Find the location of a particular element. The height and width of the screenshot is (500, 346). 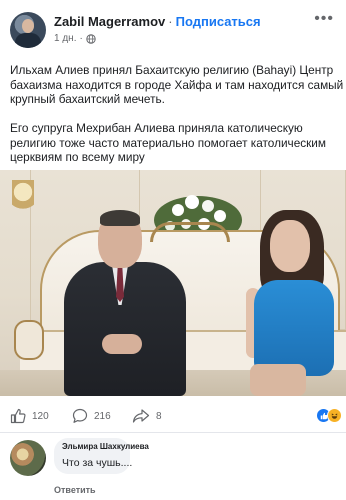

like-count: 120 is located at coordinates (40, 416).